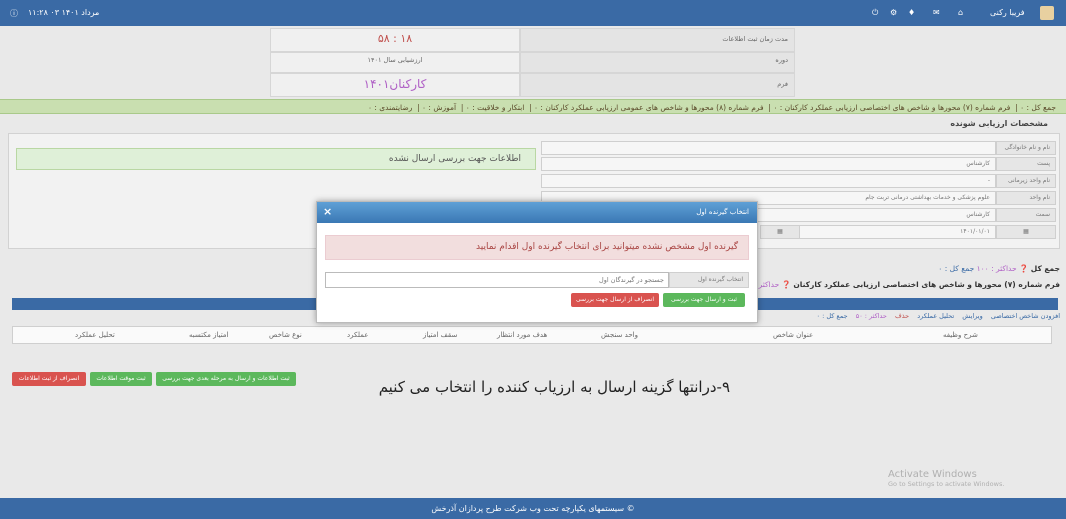  What do you see at coordinates (946, 484) in the screenshot?
I see `watermark-line2: Go to Settings to activate Windows.` at bounding box center [946, 484].